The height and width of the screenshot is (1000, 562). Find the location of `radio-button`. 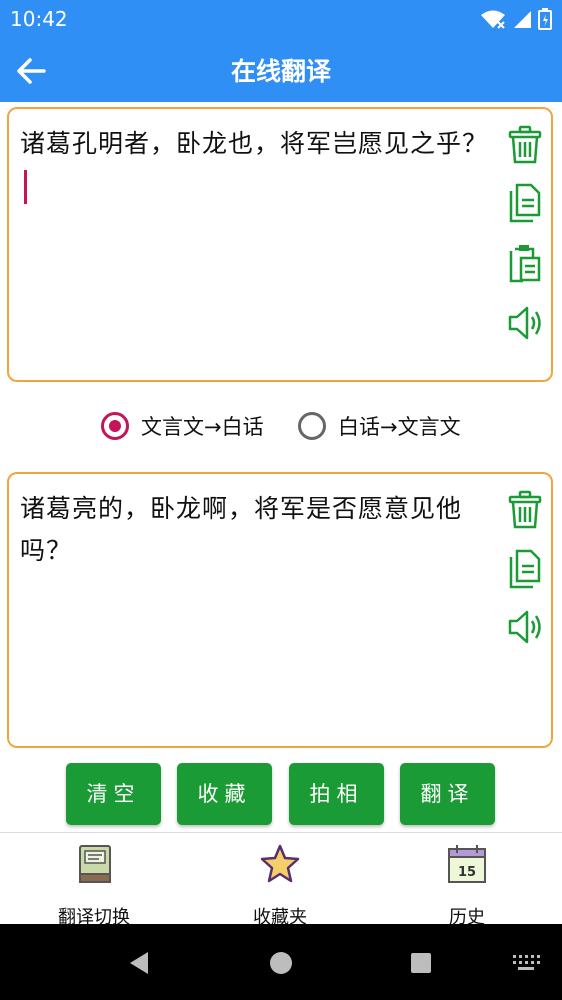

radio-button is located at coordinates (312, 426).